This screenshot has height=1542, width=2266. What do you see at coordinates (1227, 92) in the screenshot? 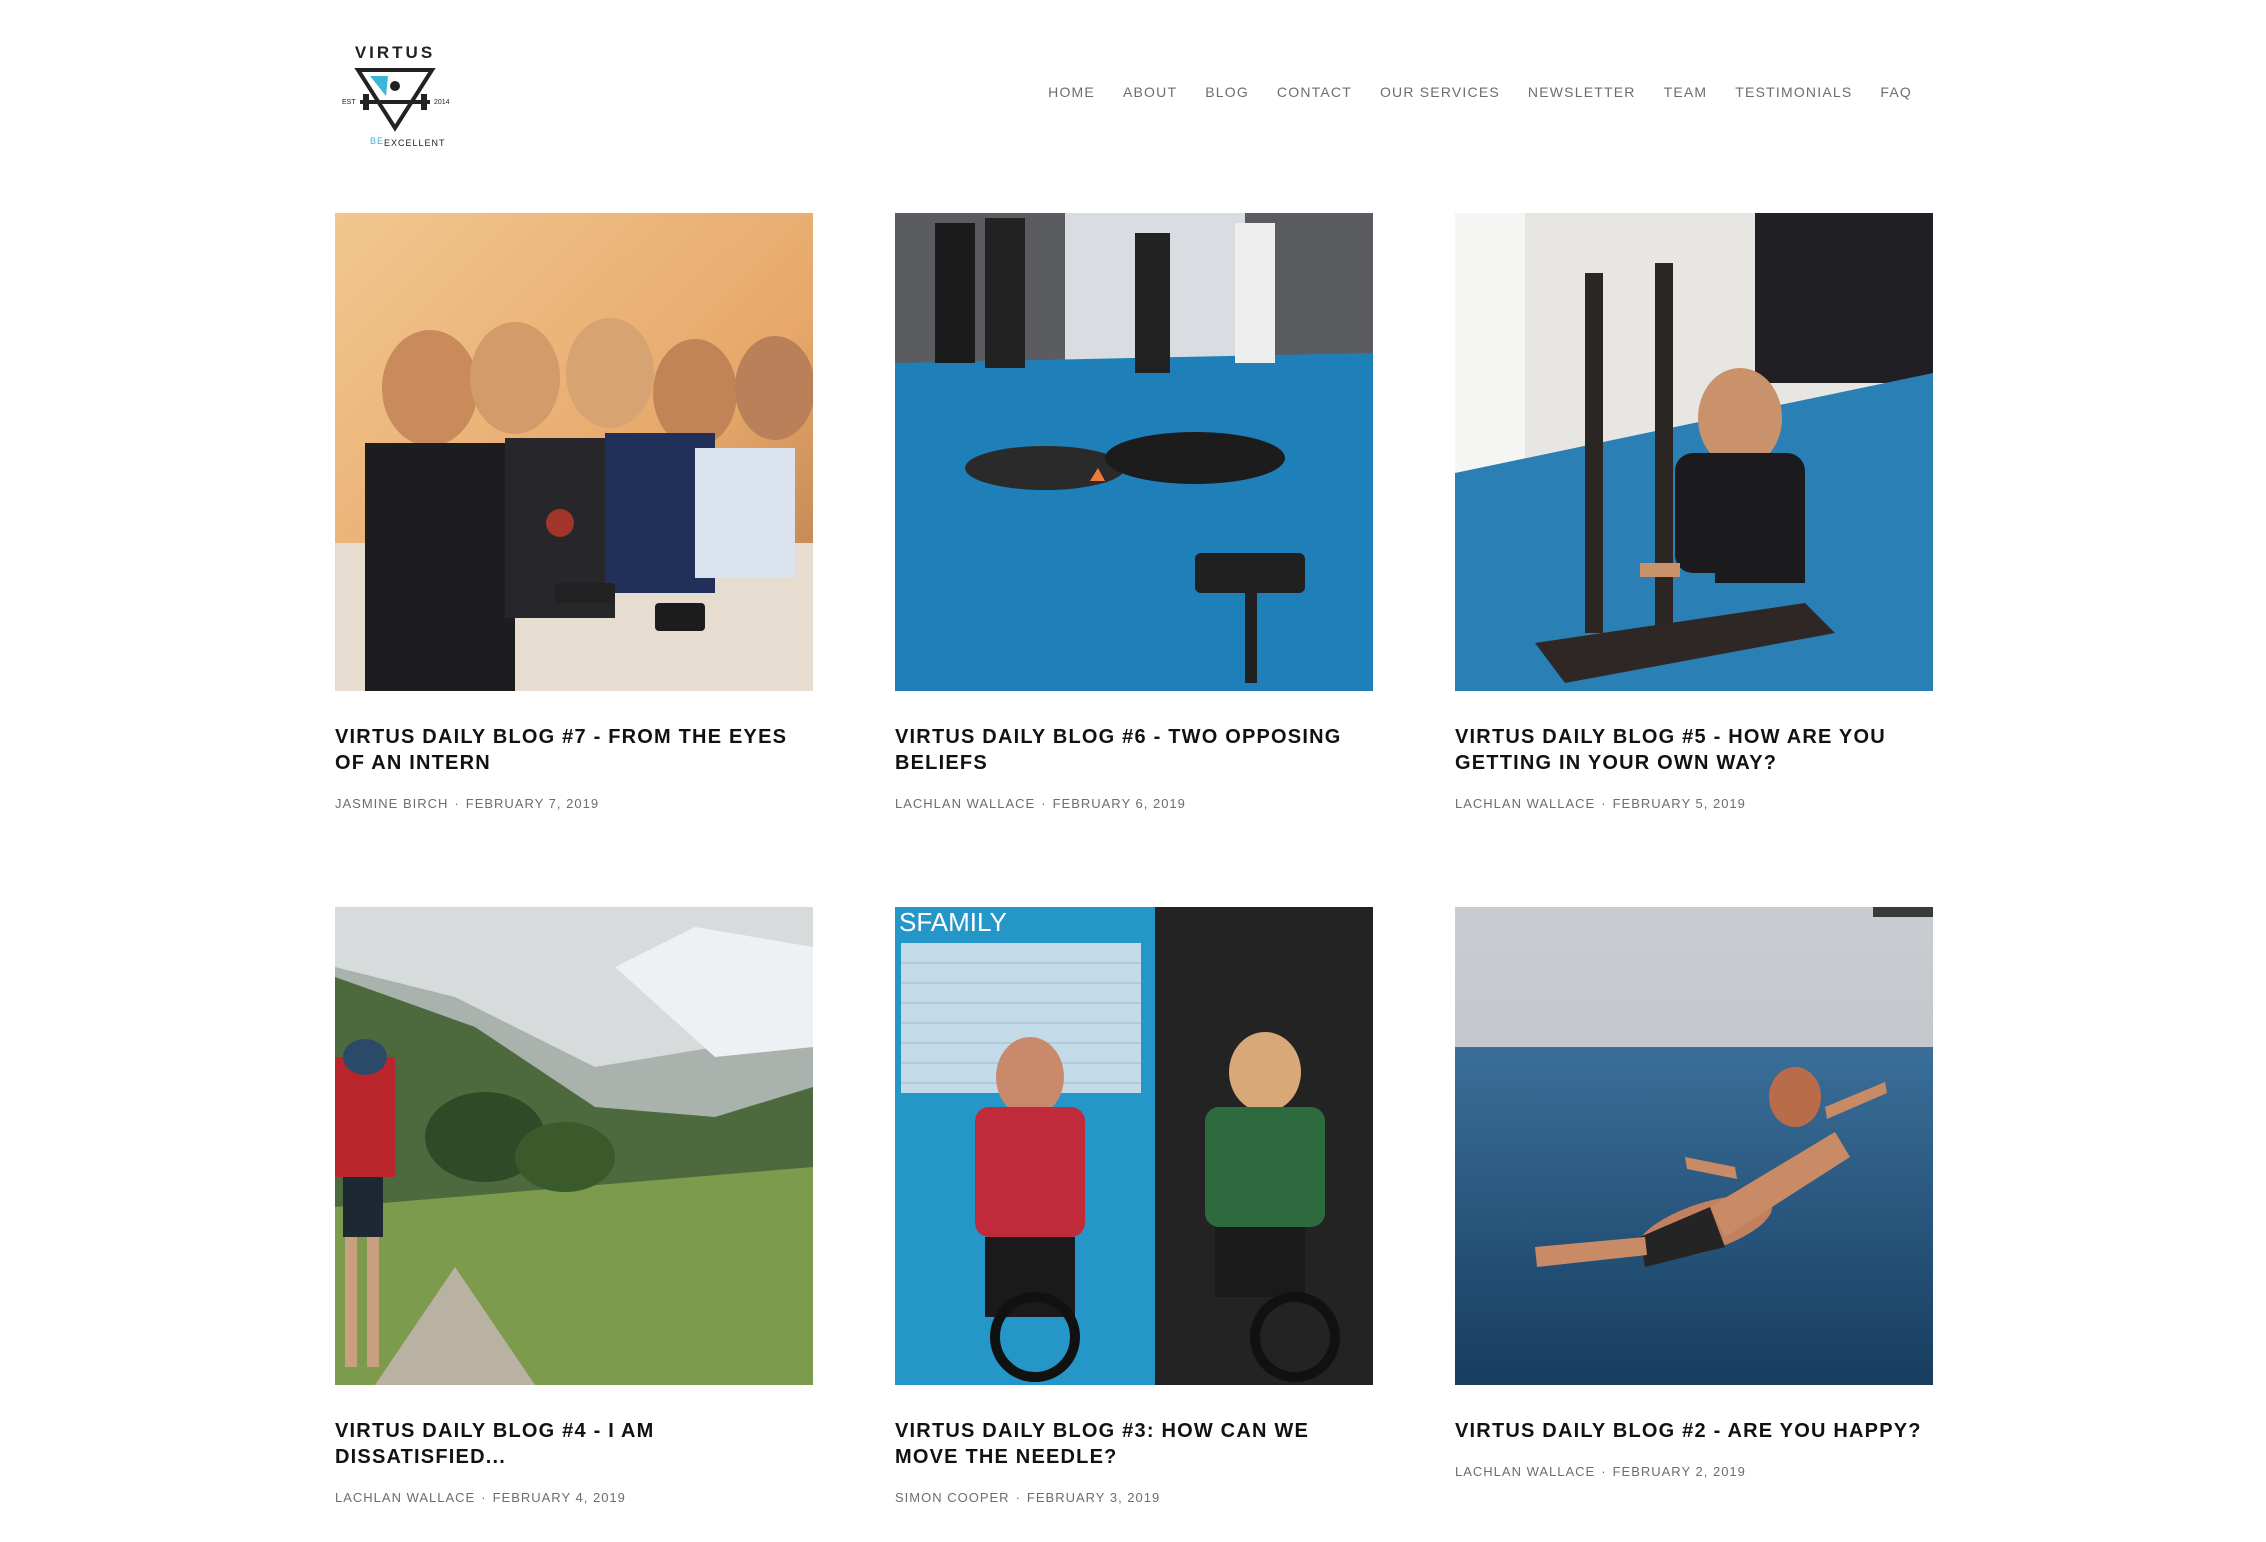
I see `nav-blog: BLOG` at bounding box center [1227, 92].